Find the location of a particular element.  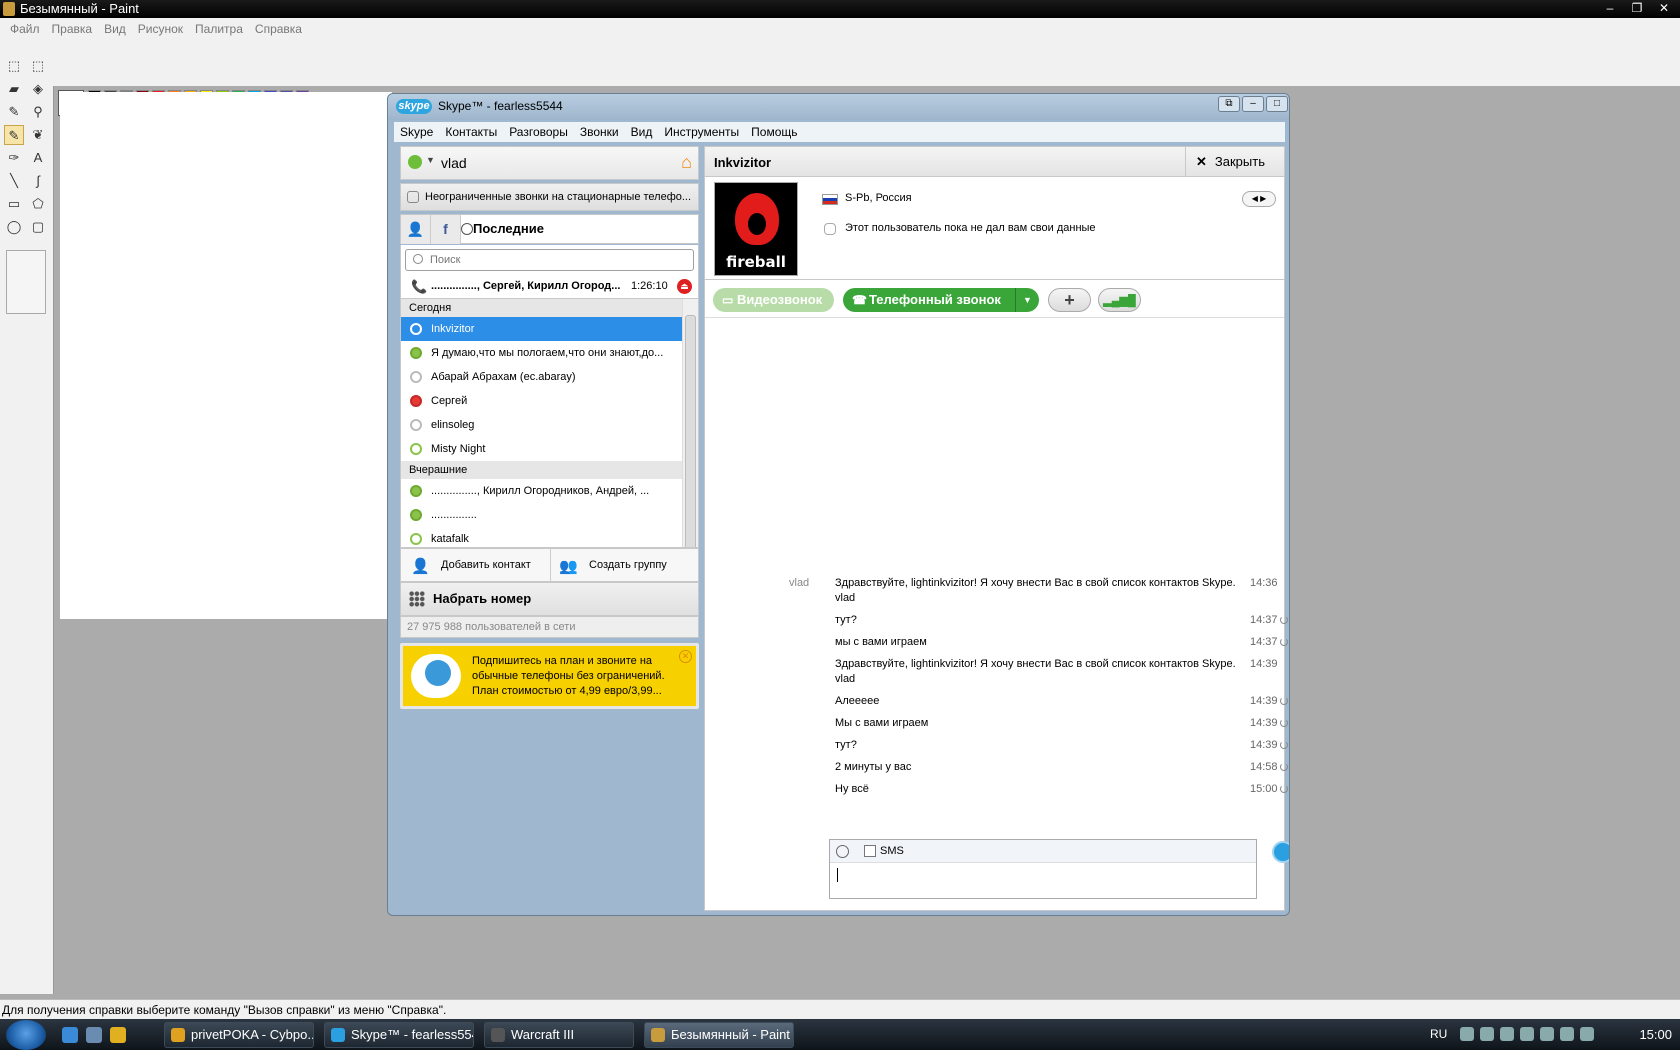

conversation-header: Inkvizitor ✕ Закрыть is located at coordinates (994, 162).